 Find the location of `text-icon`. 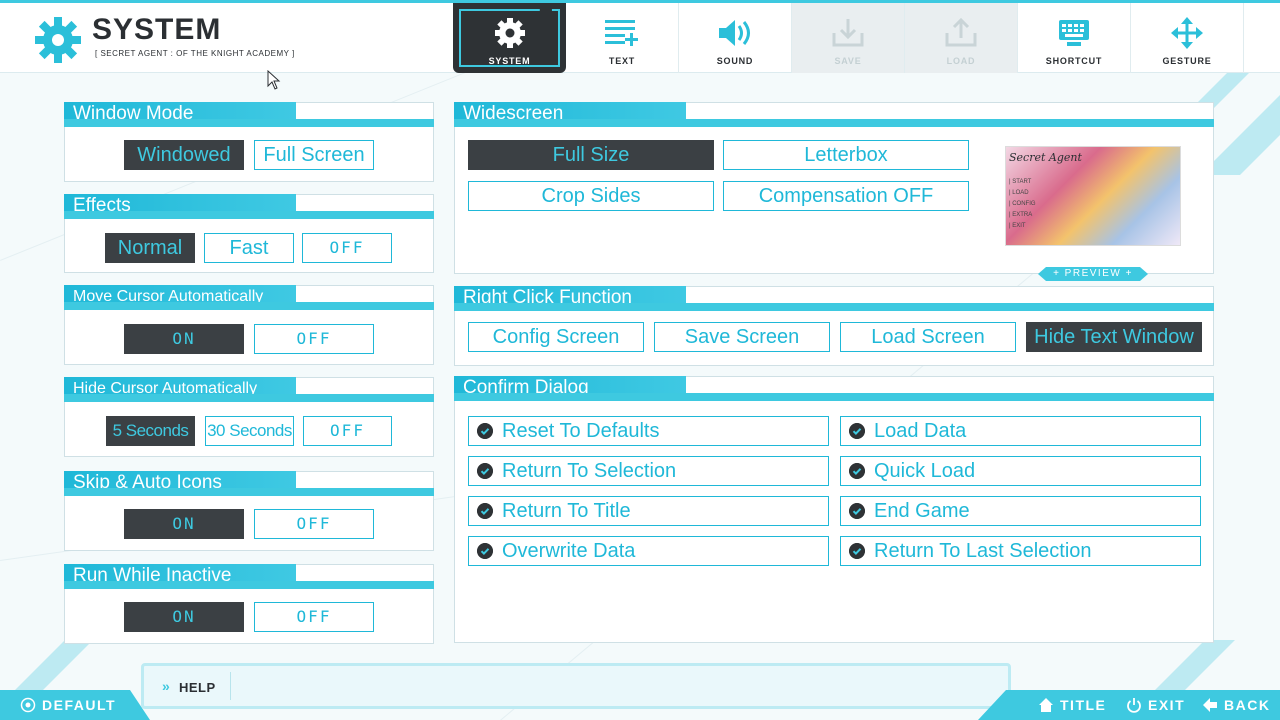

text-icon is located at coordinates (621, 33).